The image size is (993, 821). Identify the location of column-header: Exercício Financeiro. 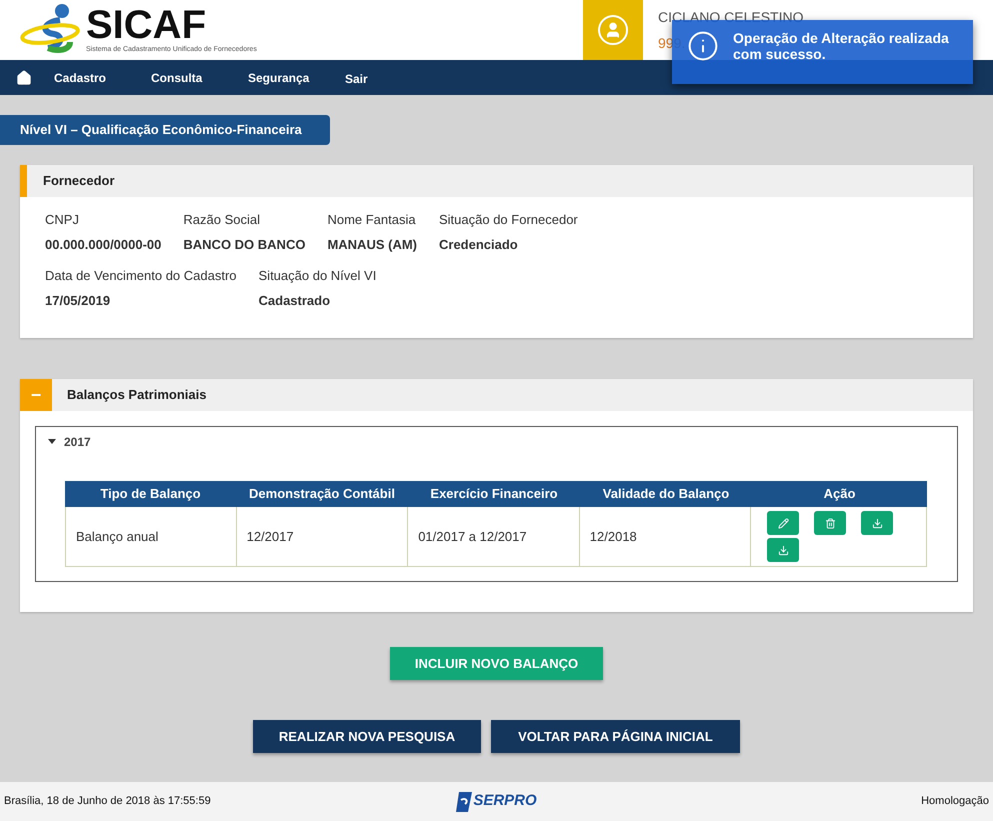
(494, 494).